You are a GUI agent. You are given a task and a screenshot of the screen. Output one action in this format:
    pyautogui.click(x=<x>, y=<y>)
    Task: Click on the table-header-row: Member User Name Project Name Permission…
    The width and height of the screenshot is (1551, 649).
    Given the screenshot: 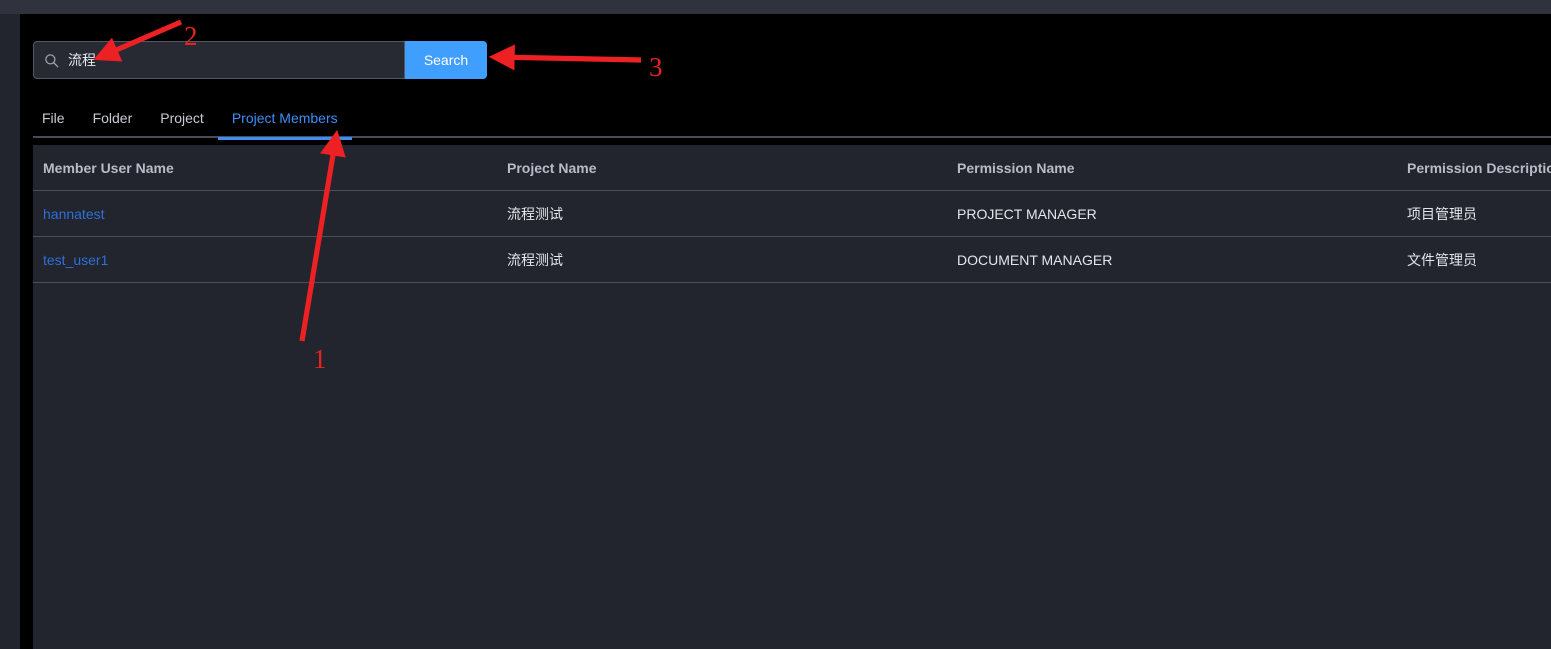 What is the action you would take?
    pyautogui.click(x=792, y=168)
    